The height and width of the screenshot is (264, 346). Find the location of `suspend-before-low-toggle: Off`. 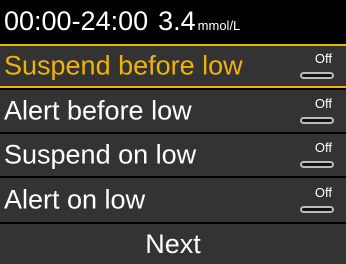

suspend-before-low-toggle: Off is located at coordinates (317, 66).